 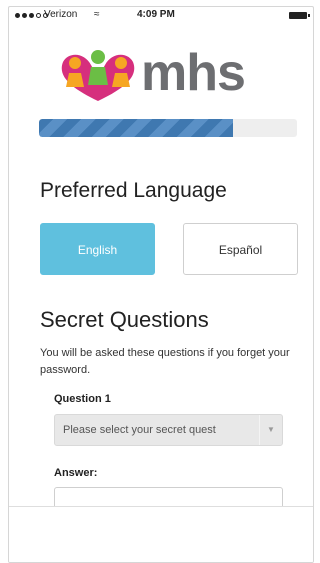 What do you see at coordinates (98, 75) in the screenshot?
I see `family-logo-icon` at bounding box center [98, 75].